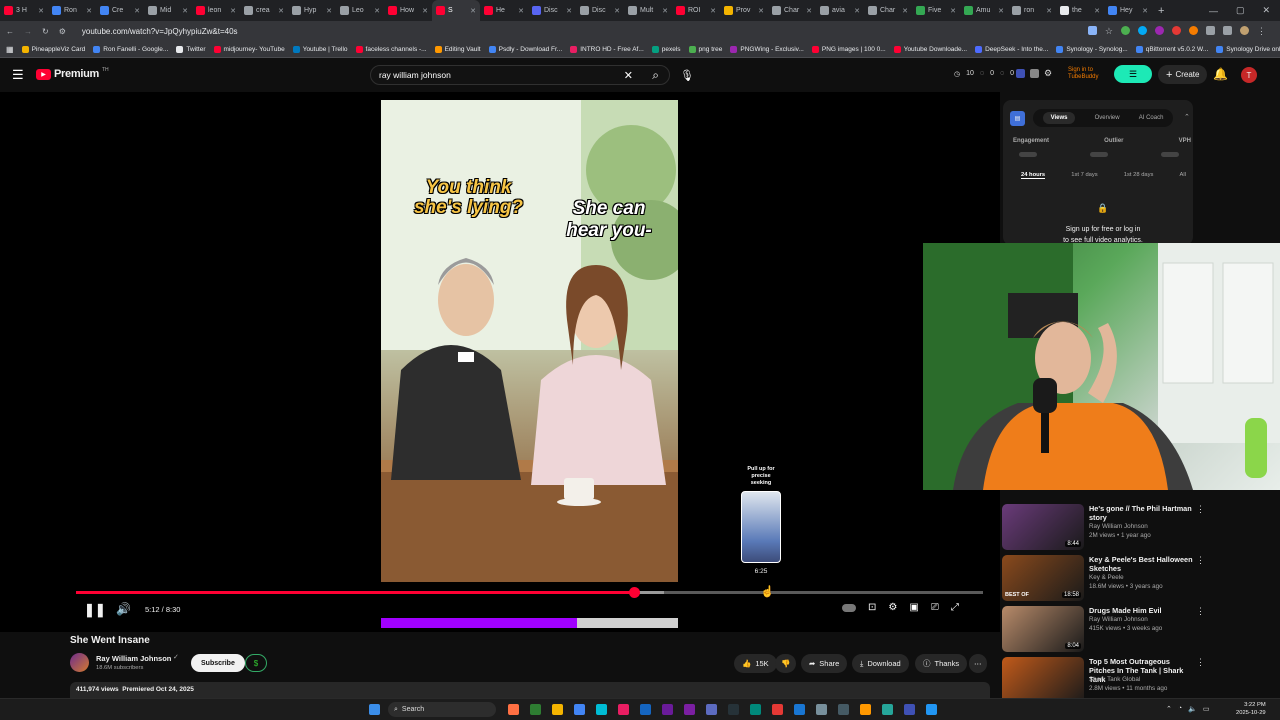 The width and height of the screenshot is (1280, 720). Describe the element at coordinates (1187, 117) in the screenshot. I see `collapse-icon: ⌃` at that location.